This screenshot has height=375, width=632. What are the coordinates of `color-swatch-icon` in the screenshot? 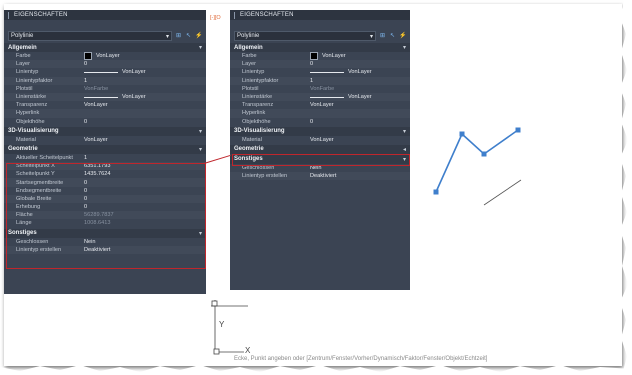 It's located at (88, 56).